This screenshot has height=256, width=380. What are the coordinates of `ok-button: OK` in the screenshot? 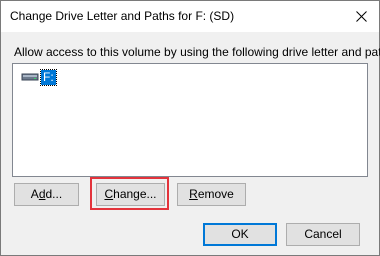 It's located at (240, 234).